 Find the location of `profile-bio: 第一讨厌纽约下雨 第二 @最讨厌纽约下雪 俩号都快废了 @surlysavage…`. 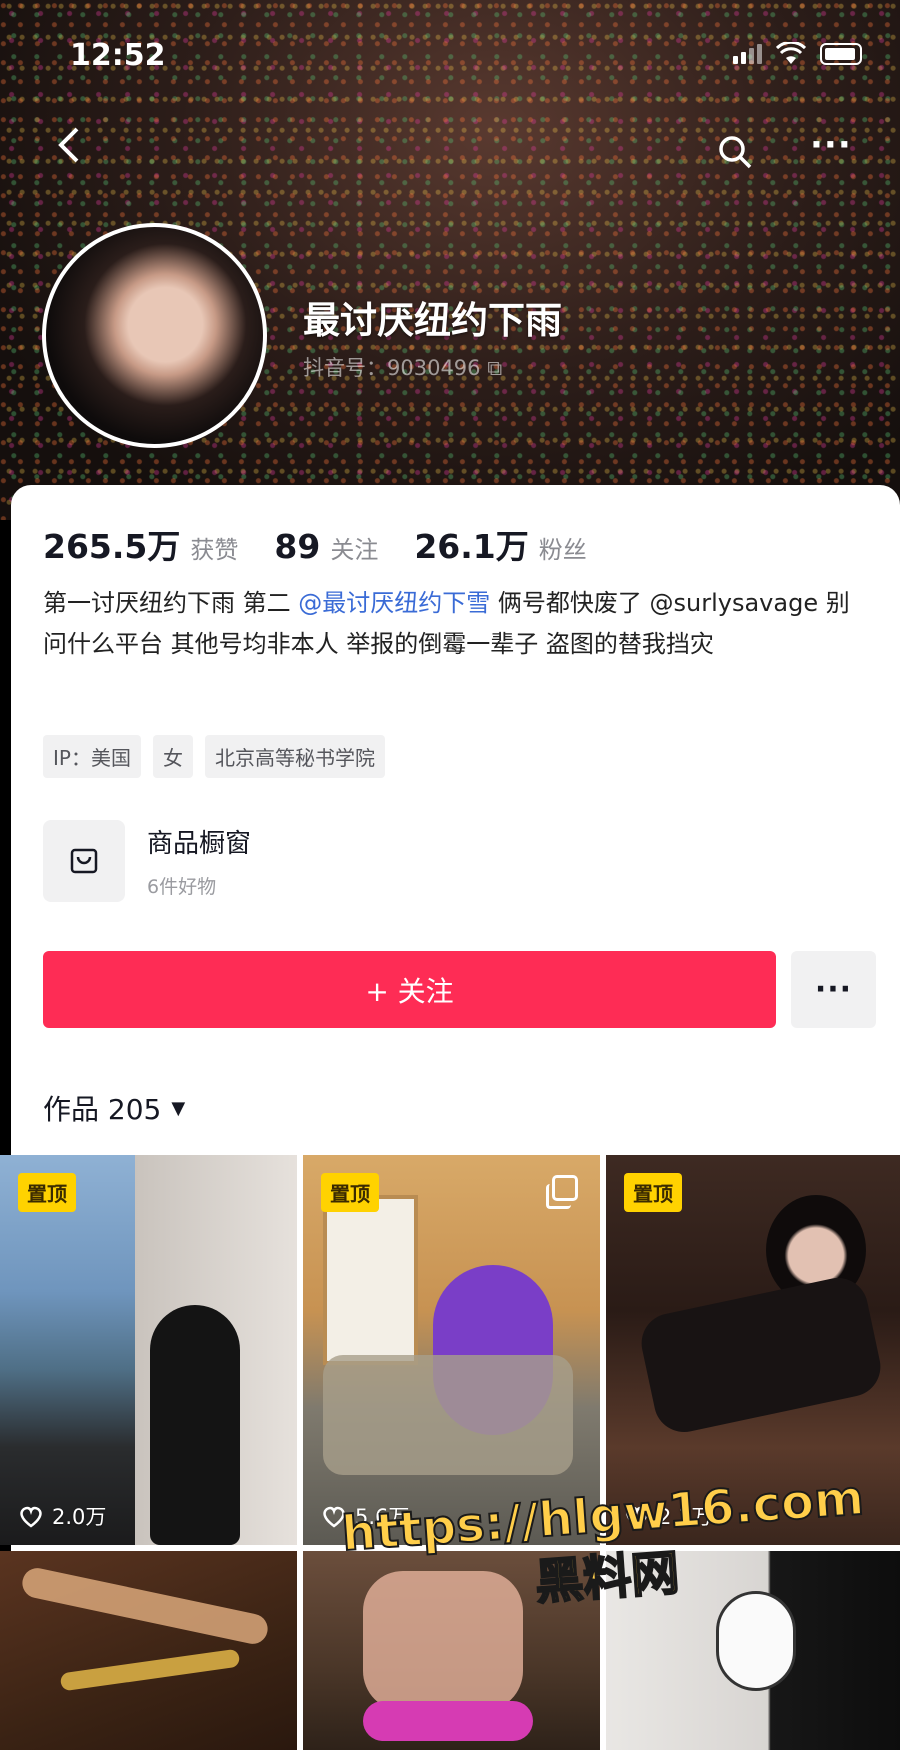

profile-bio: 第一讨厌纽约下雨 第二 @最讨厌纽约下雪 俩号都快废了 @surlysavage… is located at coordinates (446, 623).